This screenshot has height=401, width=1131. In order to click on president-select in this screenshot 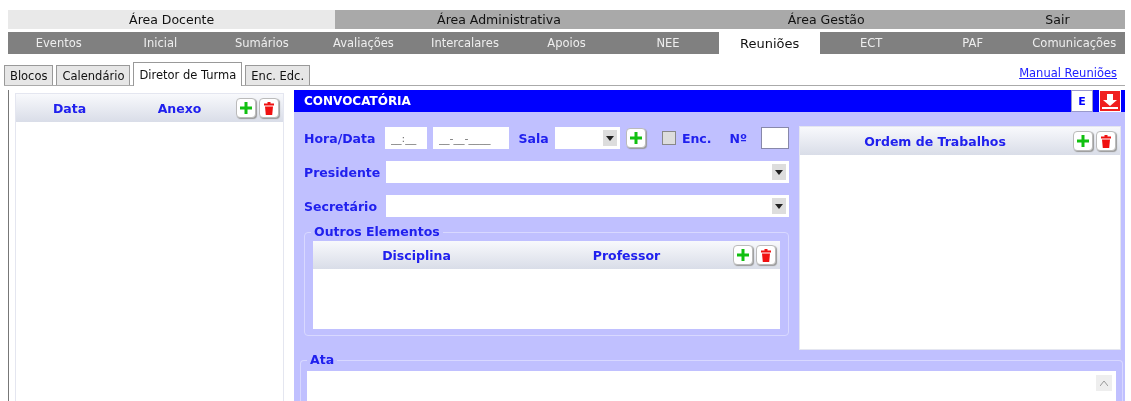, I will do `click(587, 172)`.